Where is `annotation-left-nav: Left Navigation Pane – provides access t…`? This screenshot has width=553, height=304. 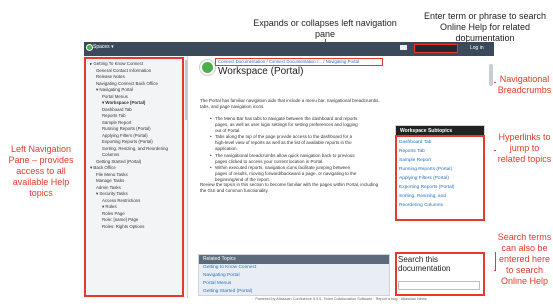
annotation-left-nav: Left Navigation Pane – provides access t… is located at coordinates (41, 171).